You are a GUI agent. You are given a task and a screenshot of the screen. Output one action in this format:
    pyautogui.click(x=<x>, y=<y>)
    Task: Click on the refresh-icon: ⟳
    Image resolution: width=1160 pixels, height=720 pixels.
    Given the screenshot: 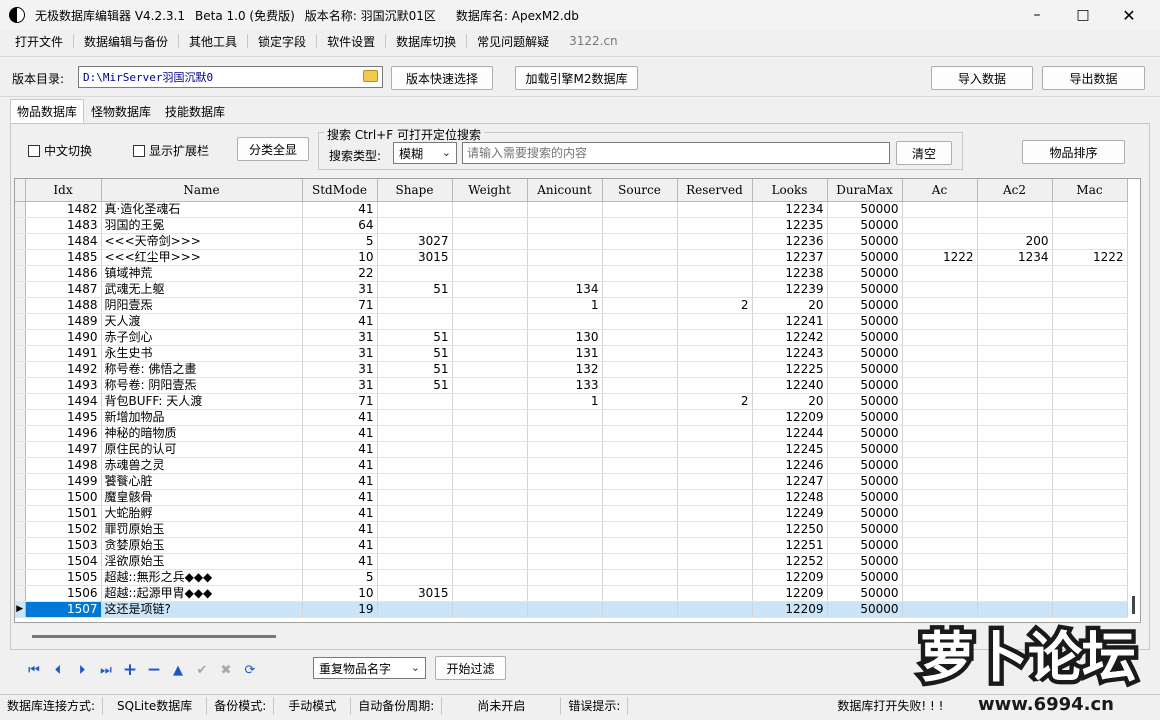 What is the action you would take?
    pyautogui.click(x=250, y=670)
    